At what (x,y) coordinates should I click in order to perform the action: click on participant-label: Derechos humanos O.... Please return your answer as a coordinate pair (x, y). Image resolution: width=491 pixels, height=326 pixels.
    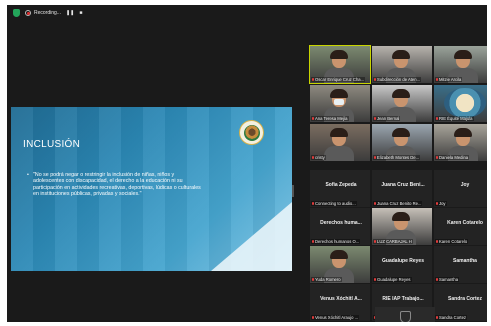
    Looking at the image, I should click on (336, 241).